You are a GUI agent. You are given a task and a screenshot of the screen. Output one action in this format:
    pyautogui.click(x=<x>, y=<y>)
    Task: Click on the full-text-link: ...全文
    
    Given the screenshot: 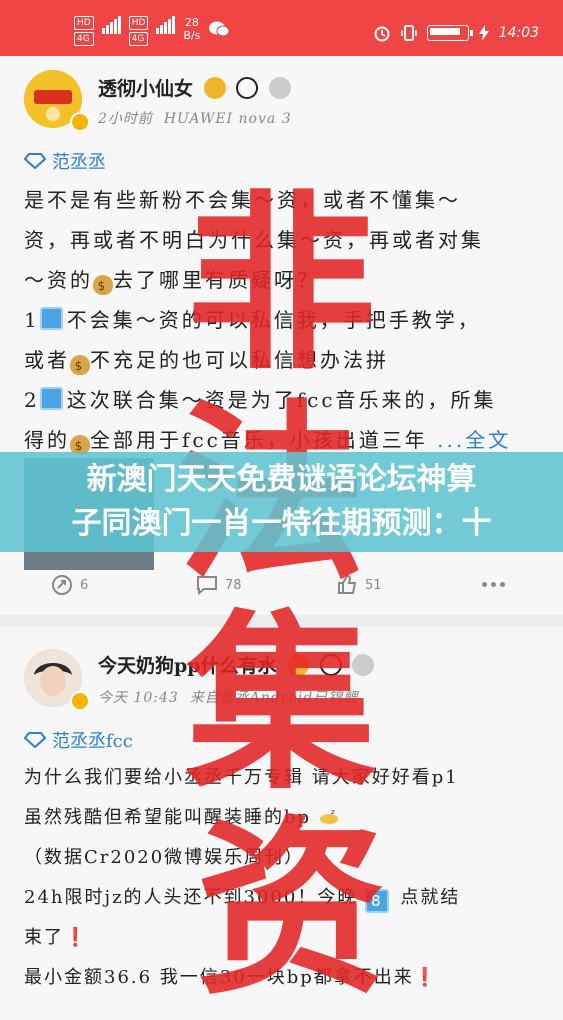 What is the action you would take?
    pyautogui.click(x=474, y=440)
    